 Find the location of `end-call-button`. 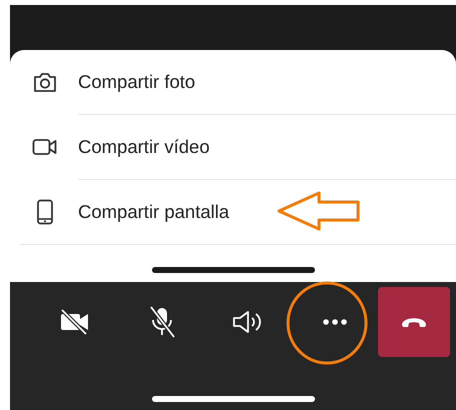

end-call-button is located at coordinates (414, 322).